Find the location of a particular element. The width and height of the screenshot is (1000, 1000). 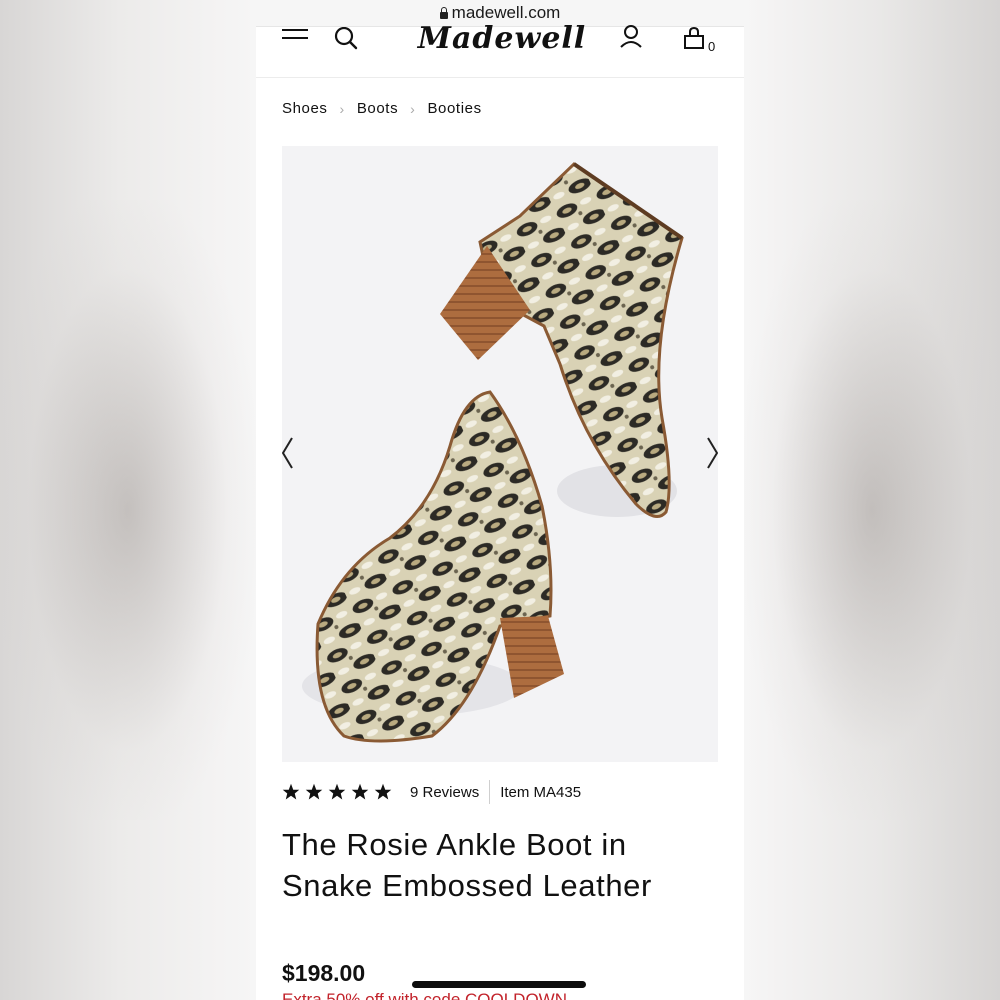

reviews-link: 9 Reviews is located at coordinates (444, 792).